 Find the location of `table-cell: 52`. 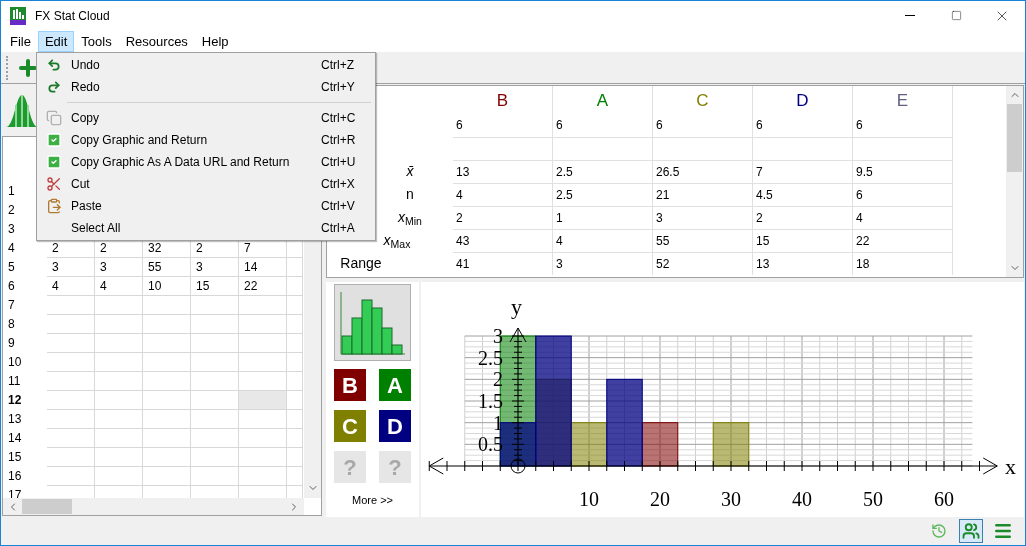

table-cell: 52 is located at coordinates (703, 263).